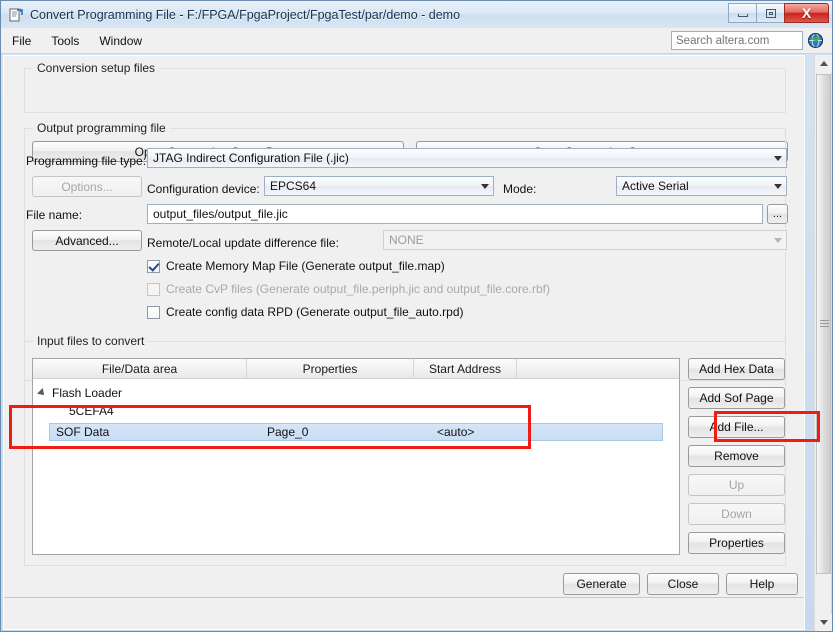 Image resolution: width=833 pixels, height=632 pixels. I want to click on menu-bar: File Tools Window, so click(416, 41).